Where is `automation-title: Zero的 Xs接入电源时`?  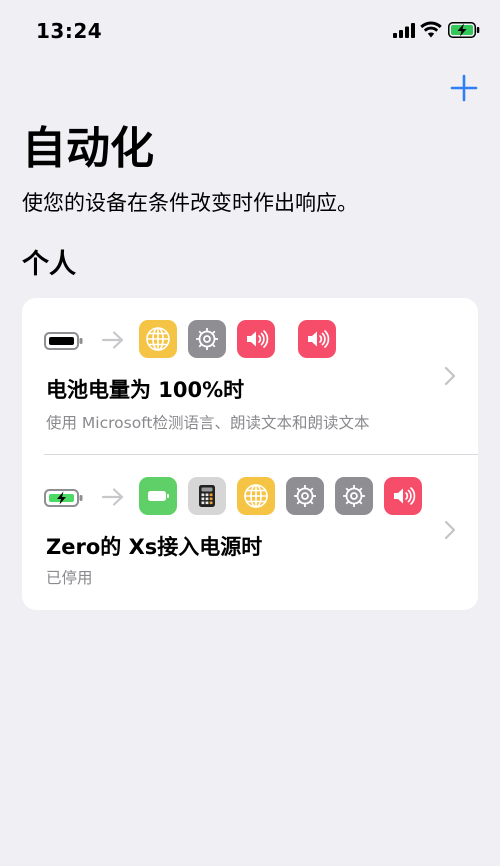
automation-title: Zero的 Xs接入电源时 is located at coordinates (154, 547).